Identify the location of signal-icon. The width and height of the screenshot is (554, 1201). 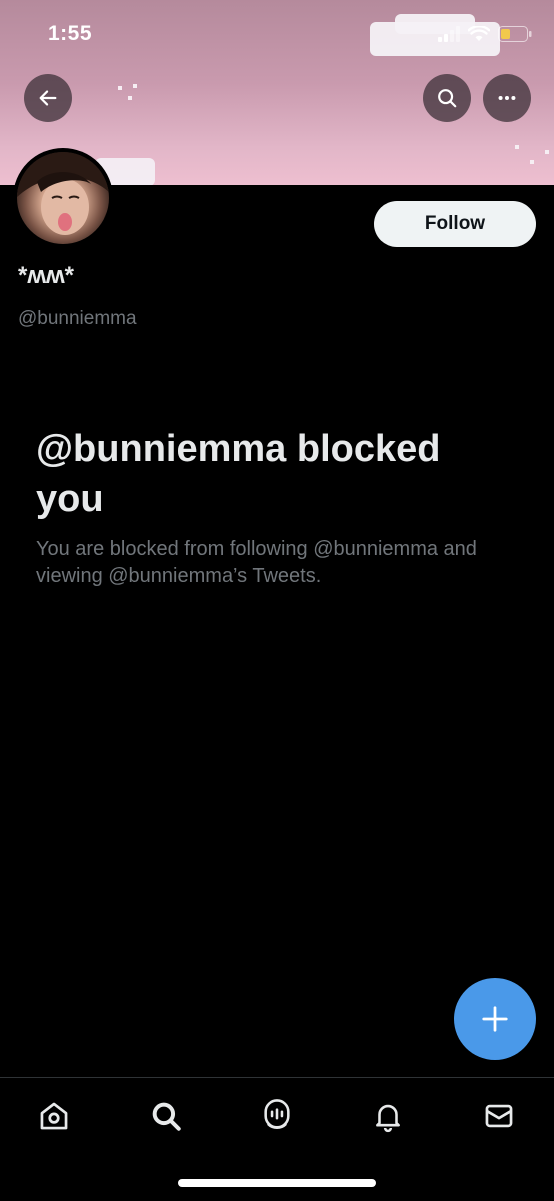
(449, 34).